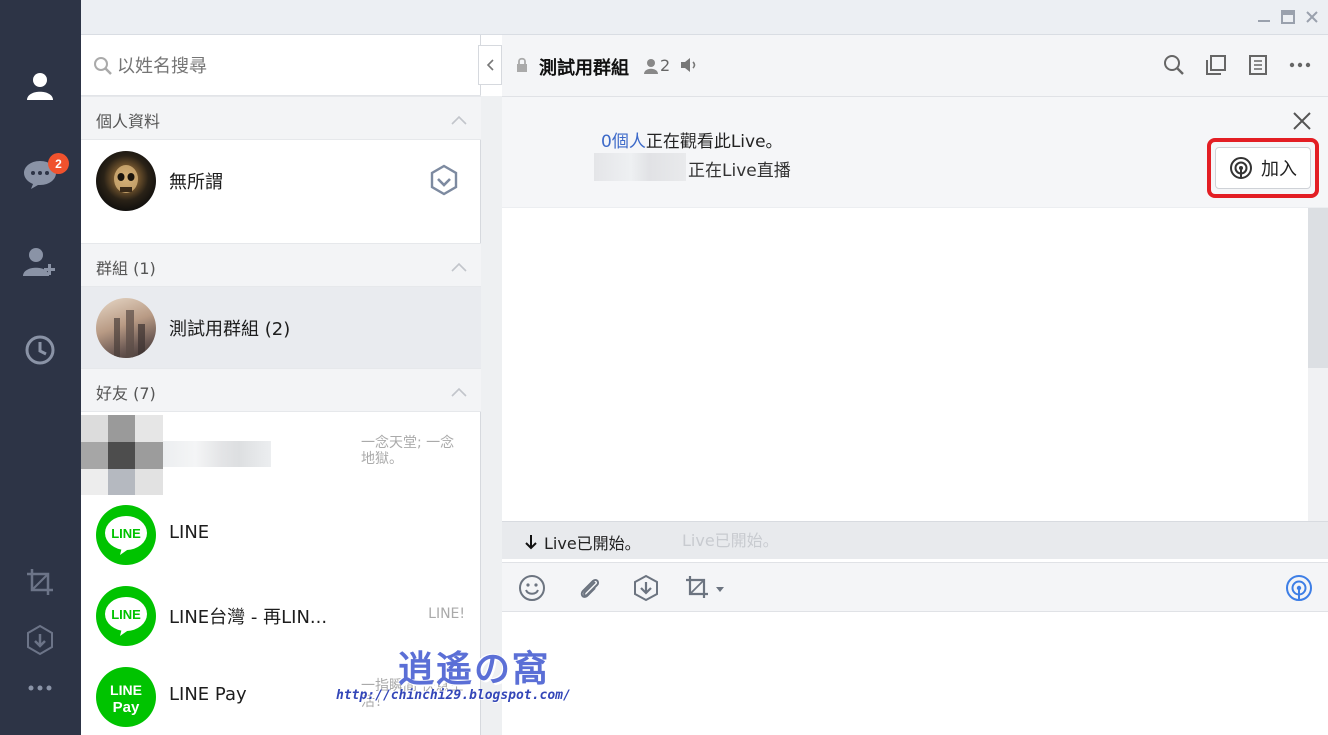 This screenshot has width=1328, height=735. Describe the element at coordinates (126, 268) in the screenshot. I see `section-label: 群組 (1)` at that location.